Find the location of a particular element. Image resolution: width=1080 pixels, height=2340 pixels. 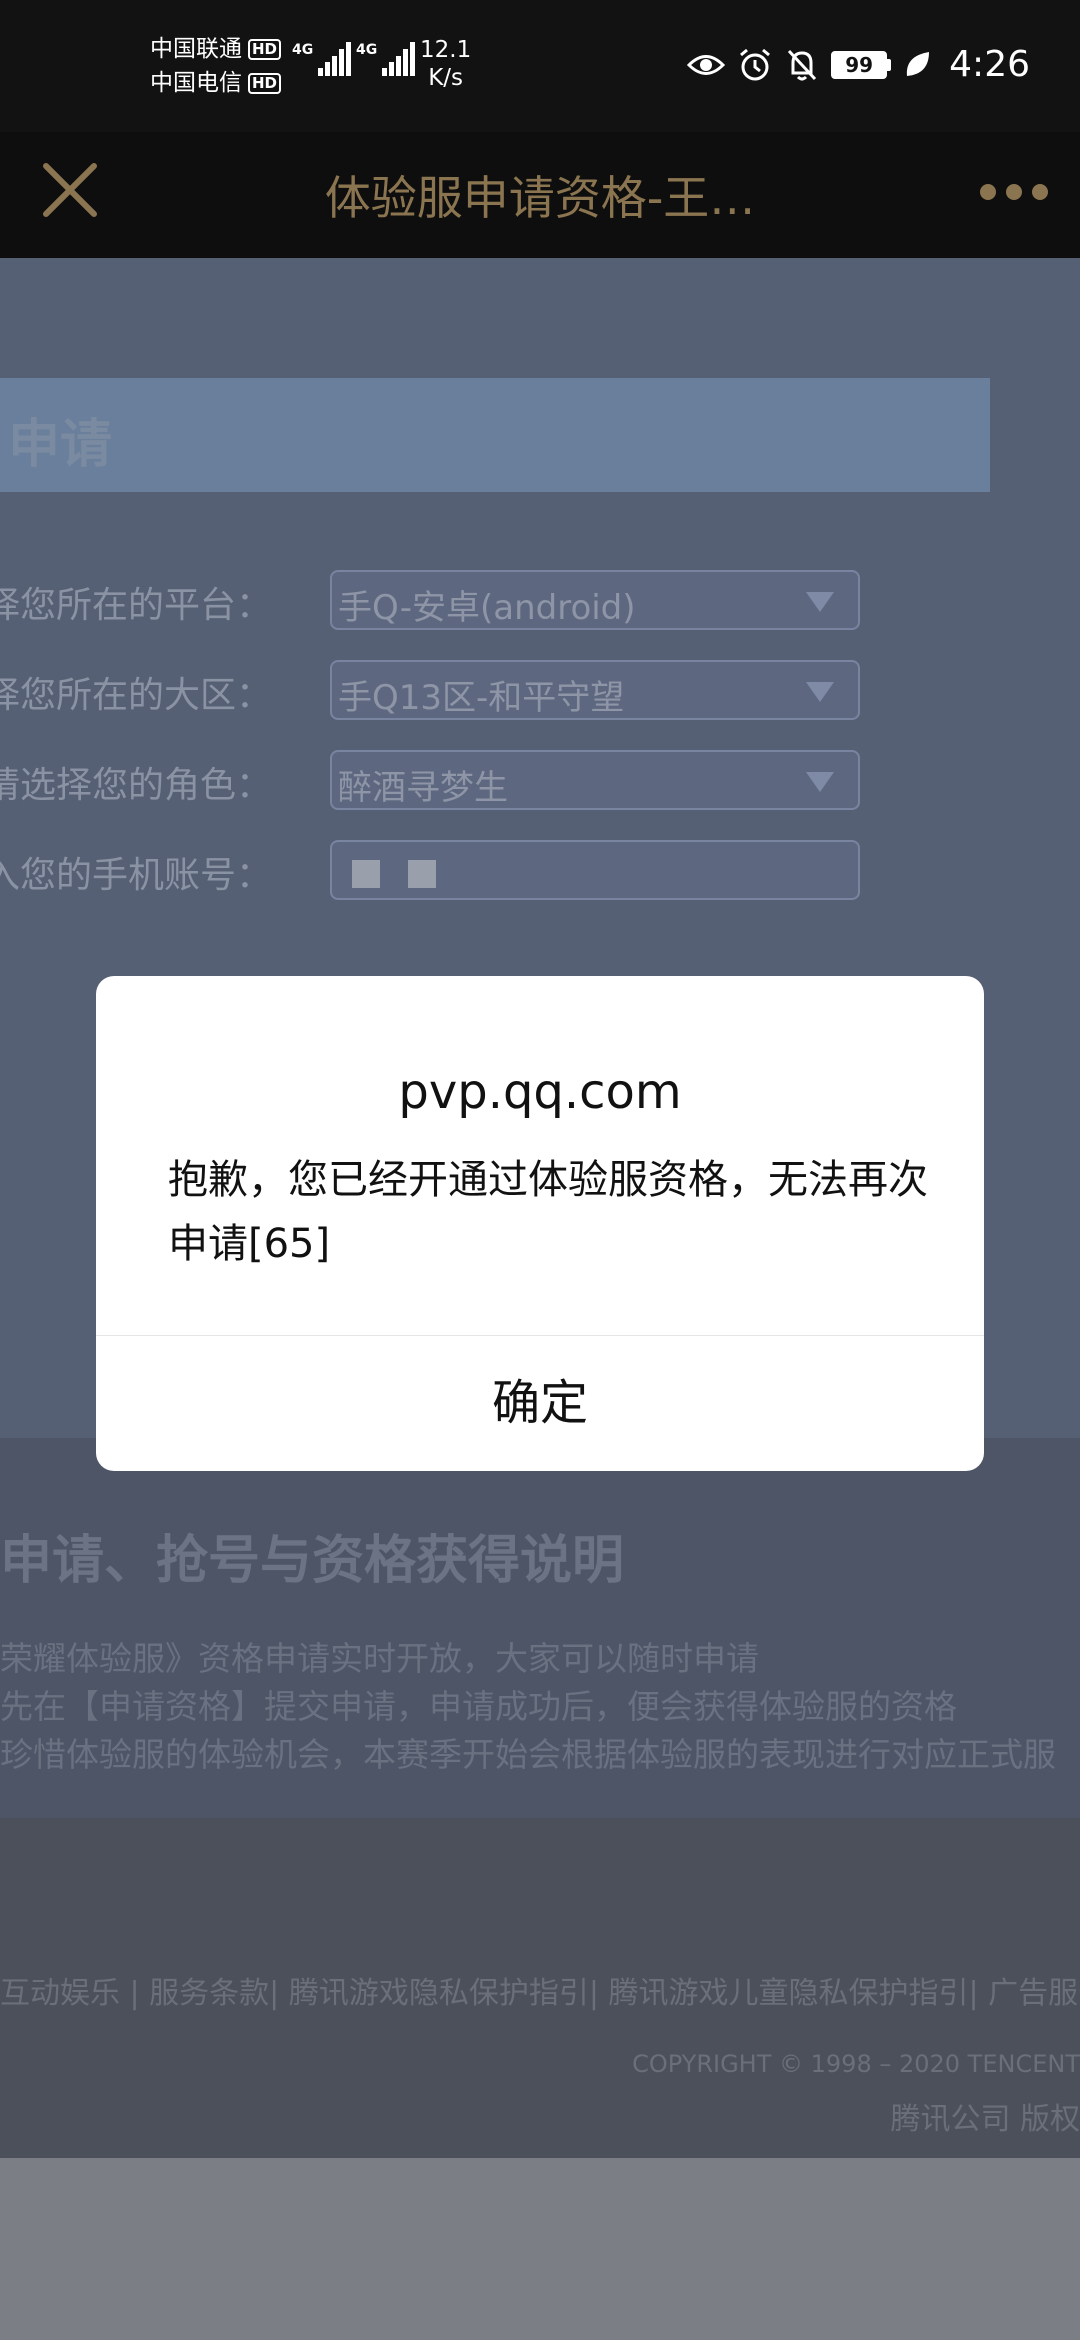

info-line-3: 珍惜体验服的体验机会，本赛季开始会根据体验服的表现进行对应正式服 is located at coordinates (528, 1754).